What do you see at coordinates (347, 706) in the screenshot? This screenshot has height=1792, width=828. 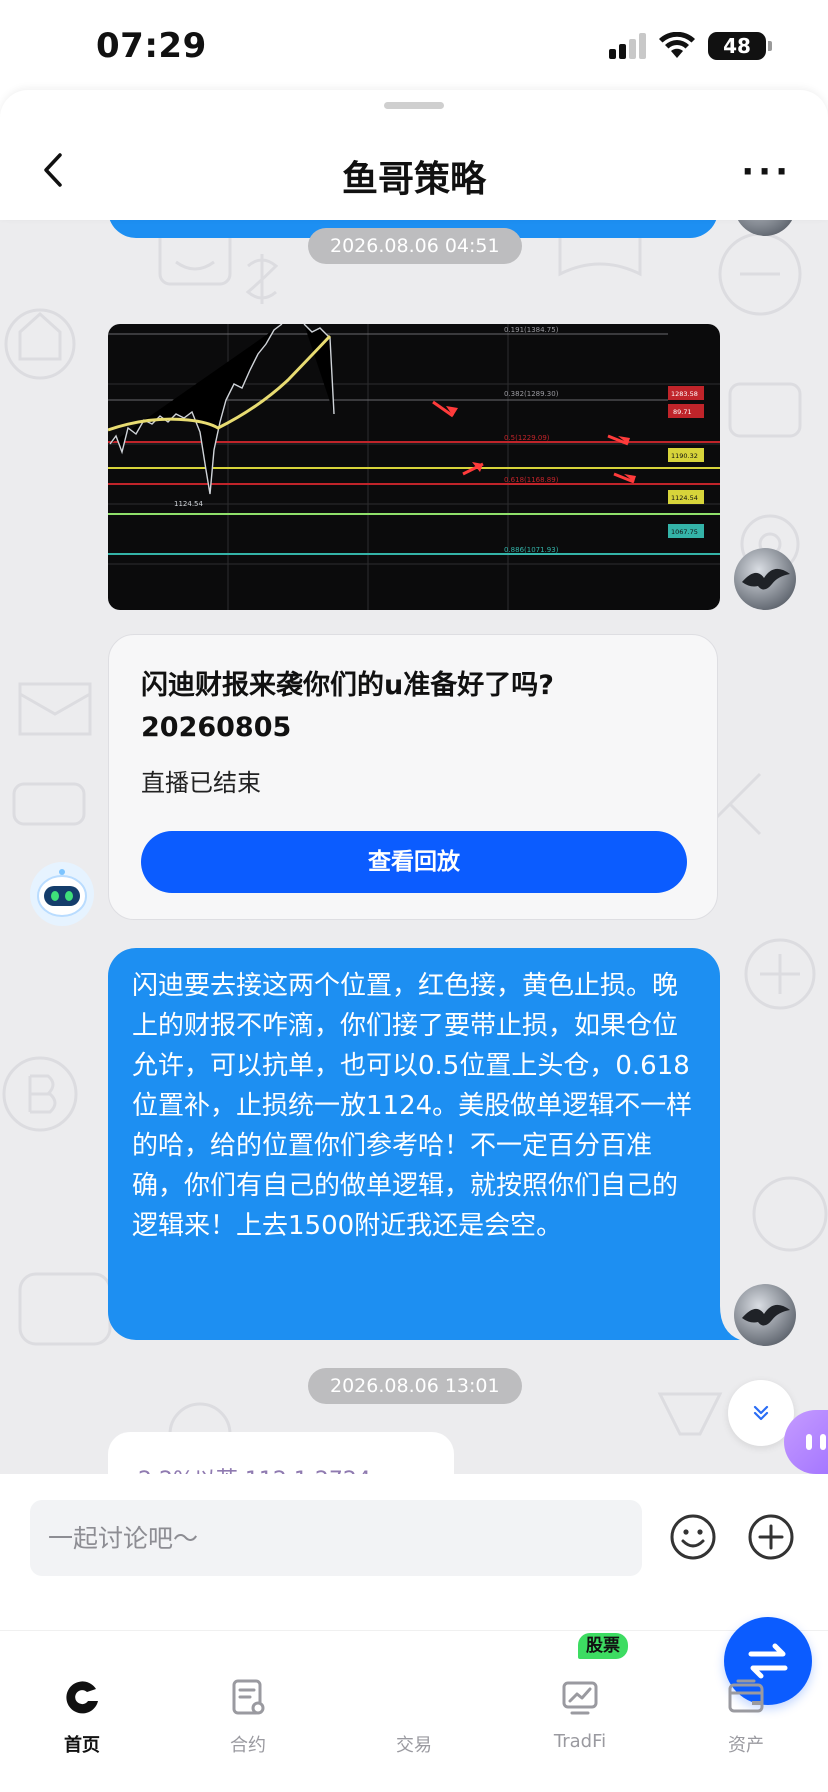 I see `live-title: 闪迪财报来袭你们的u准备好了吗?20260805` at bounding box center [347, 706].